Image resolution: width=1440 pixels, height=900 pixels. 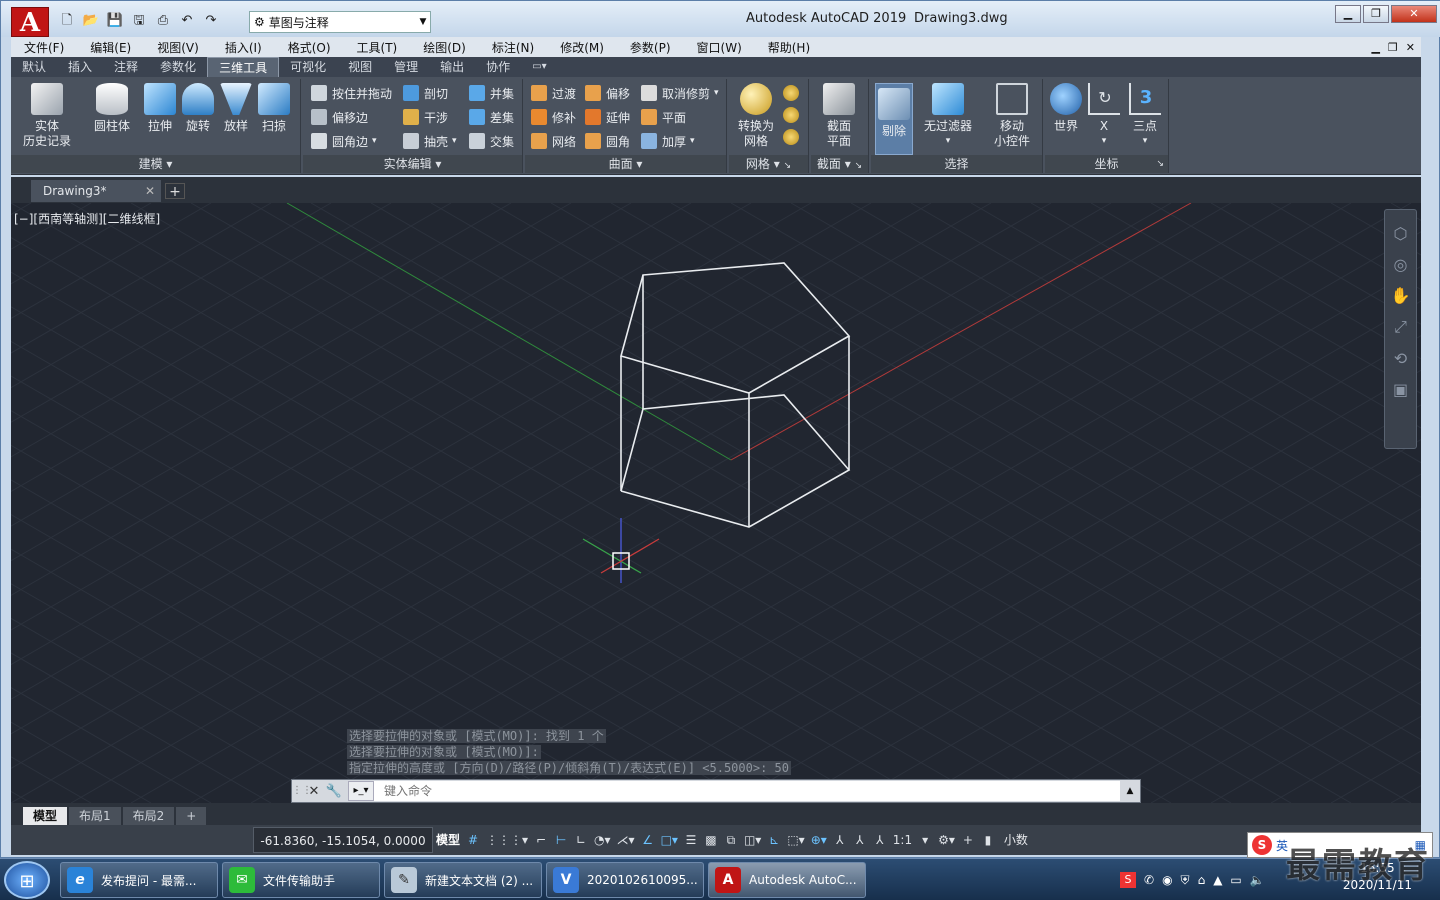 I want to click on viewcube-icon: ⬡, so click(x=1401, y=233).